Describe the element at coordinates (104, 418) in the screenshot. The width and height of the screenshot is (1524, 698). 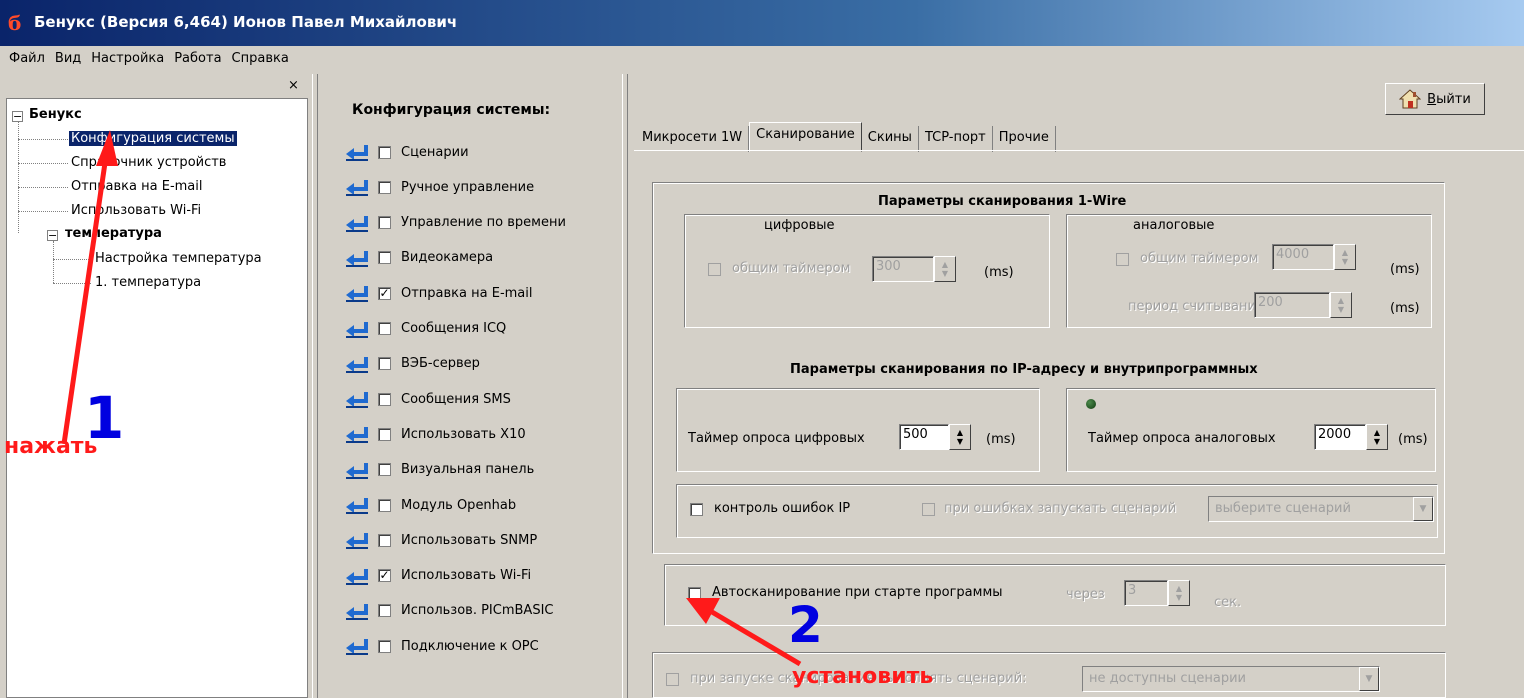
I see `annotation-step-1: 1` at that location.